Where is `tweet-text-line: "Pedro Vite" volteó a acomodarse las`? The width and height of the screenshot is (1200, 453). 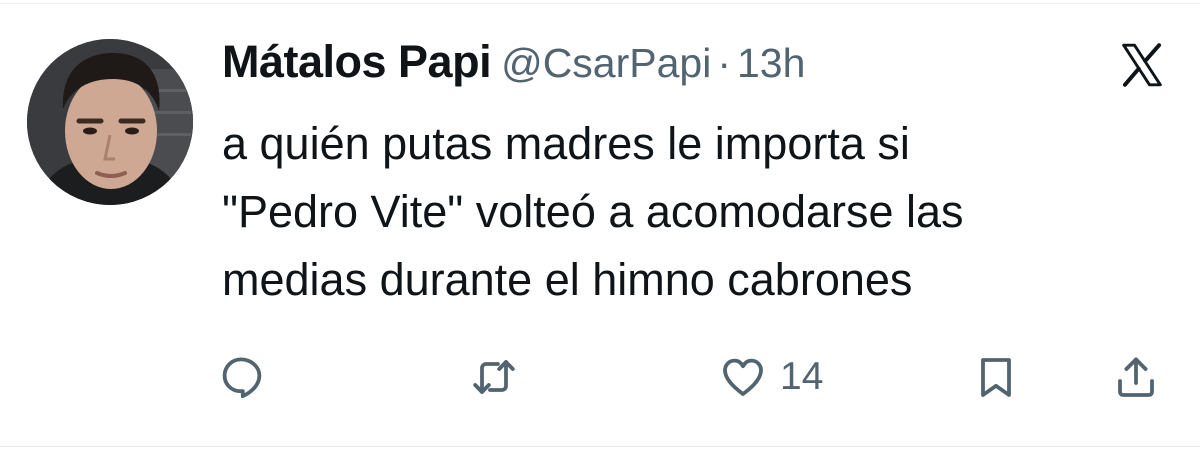 tweet-text-line: "Pedro Vite" volteó a acomodarse las is located at coordinates (593, 211).